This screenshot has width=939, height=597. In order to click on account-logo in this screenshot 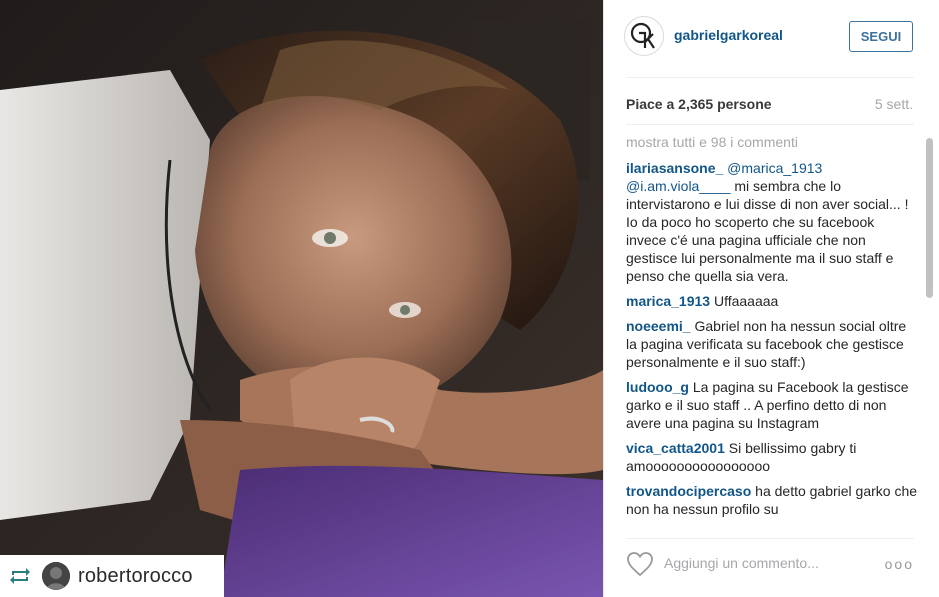, I will do `click(644, 36)`.